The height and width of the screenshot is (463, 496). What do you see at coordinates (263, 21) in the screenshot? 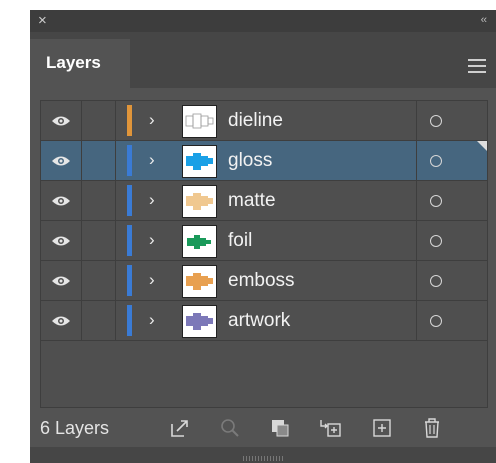
I see `panel-titlebar: × ‹‹` at bounding box center [263, 21].